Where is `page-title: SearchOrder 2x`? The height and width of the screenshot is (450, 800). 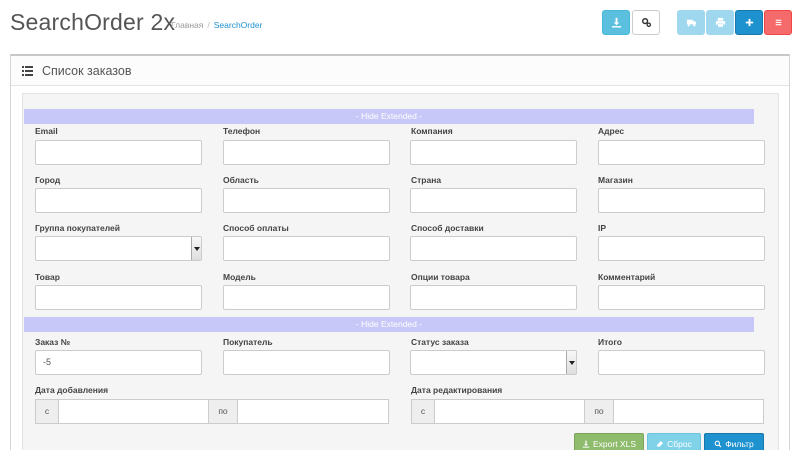
page-title: SearchOrder 2x is located at coordinates (93, 22).